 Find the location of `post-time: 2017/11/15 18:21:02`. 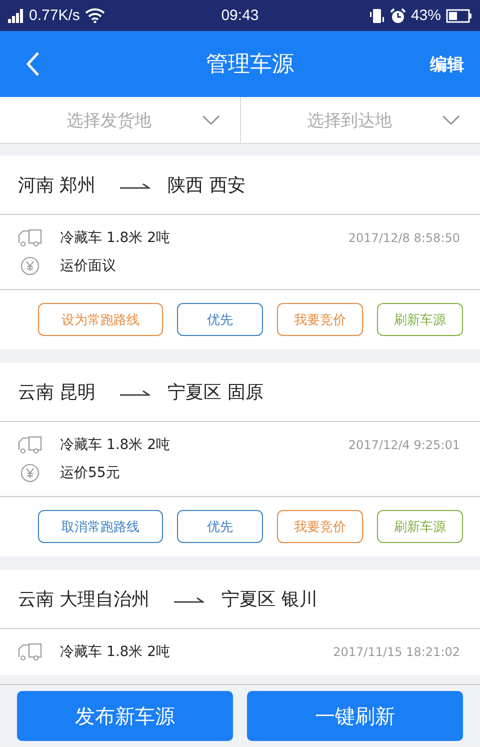

post-time: 2017/11/15 18:21:02 is located at coordinates (396, 652).